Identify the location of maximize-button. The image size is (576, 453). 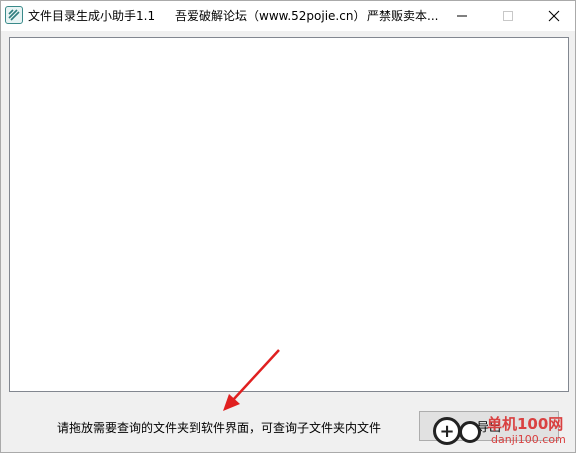
(508, 16).